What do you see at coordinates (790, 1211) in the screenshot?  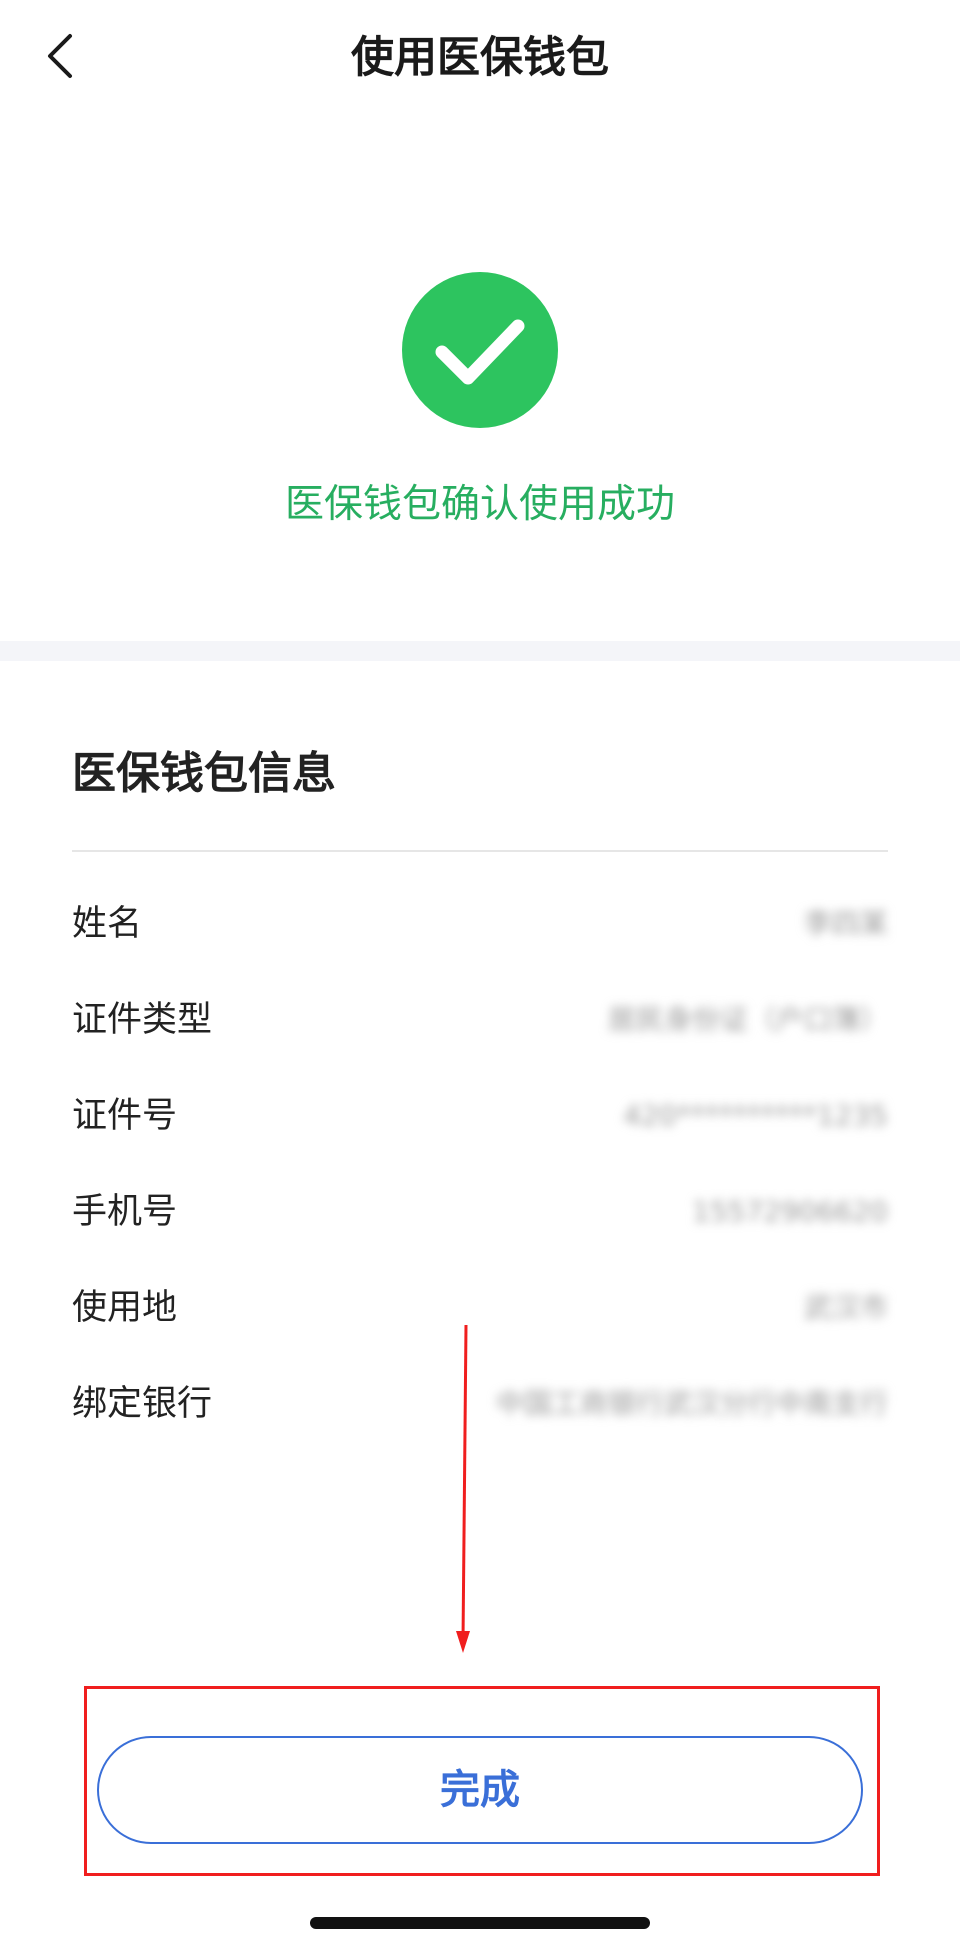 I see `info-value: 15572906620` at bounding box center [790, 1211].